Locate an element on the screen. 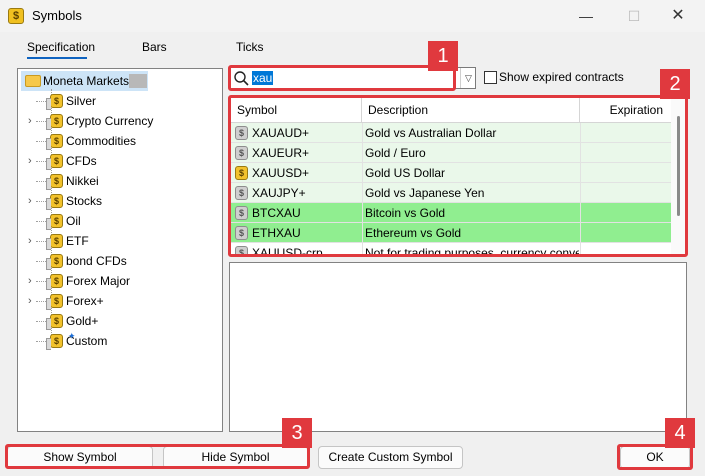 This screenshot has height=476, width=705. tree-item-forex-major: › $ Forex Major is located at coordinates (118, 281).